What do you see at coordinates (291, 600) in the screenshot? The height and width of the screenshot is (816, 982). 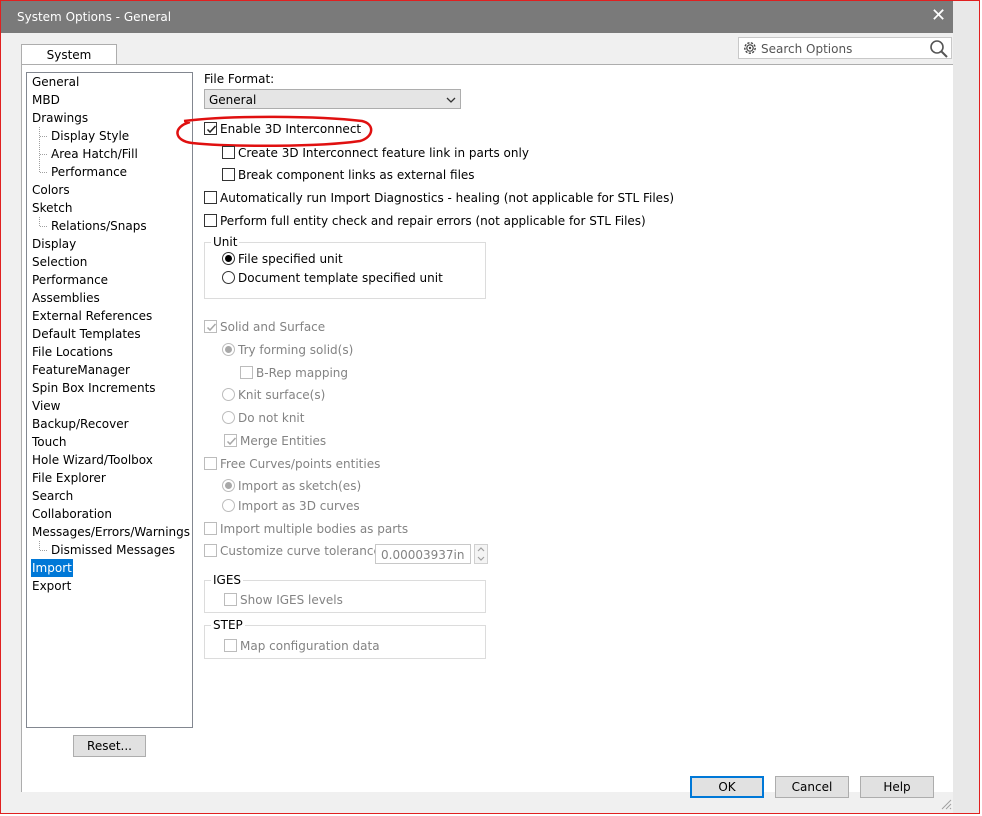 I see `show-iges-levels-label: Show IGES levels` at bounding box center [291, 600].